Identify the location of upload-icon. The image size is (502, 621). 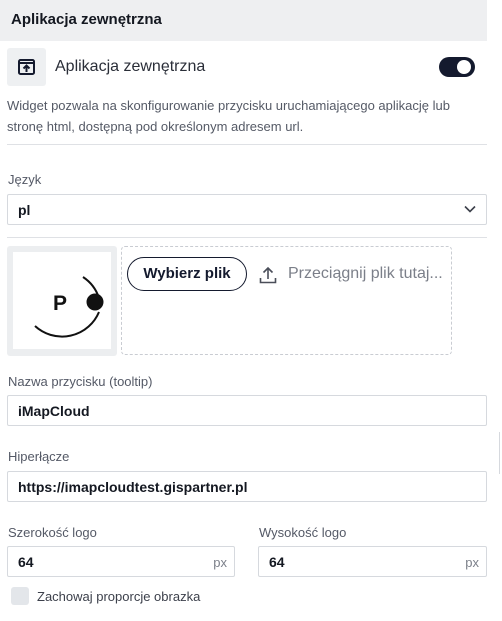
(268, 275).